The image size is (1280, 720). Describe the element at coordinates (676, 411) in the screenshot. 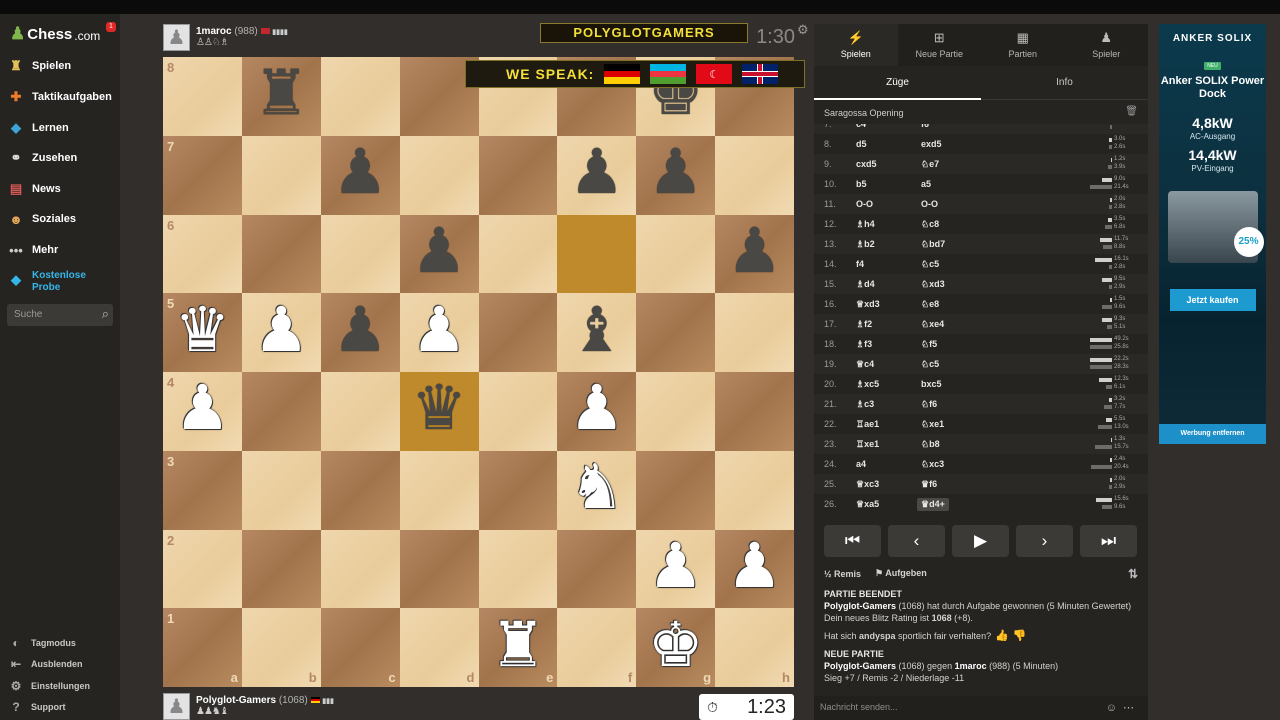

I see `square-g4` at that location.